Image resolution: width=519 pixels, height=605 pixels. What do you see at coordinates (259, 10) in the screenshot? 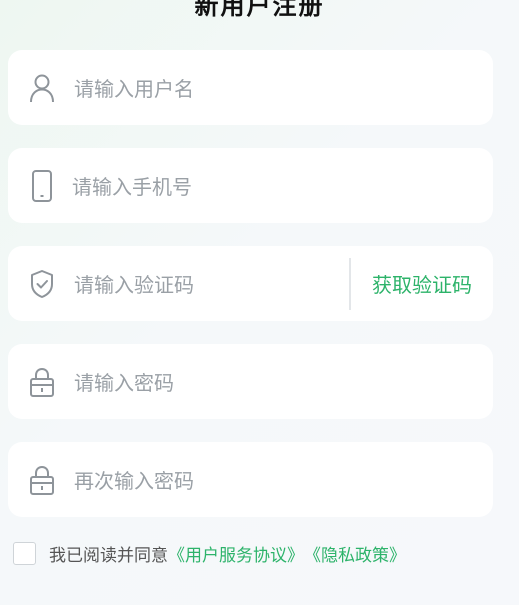
I see `page-title: 新用户注册` at bounding box center [259, 10].